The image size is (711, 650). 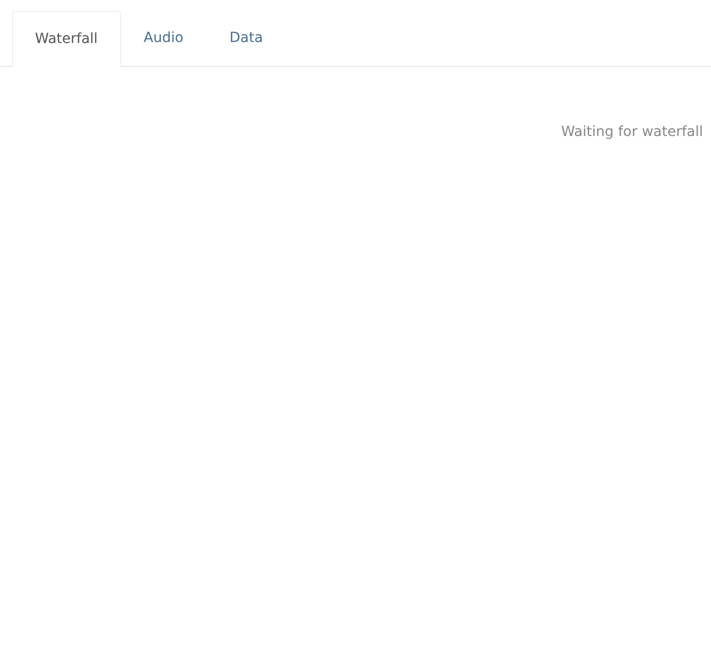 What do you see at coordinates (632, 132) in the screenshot?
I see `status-text: Waiting for waterfall` at bounding box center [632, 132].